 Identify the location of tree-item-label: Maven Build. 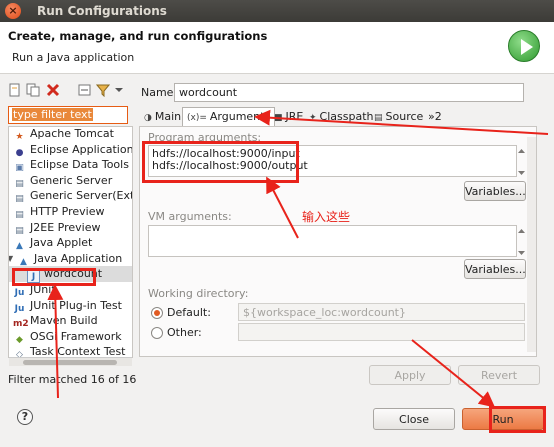
(64, 321).